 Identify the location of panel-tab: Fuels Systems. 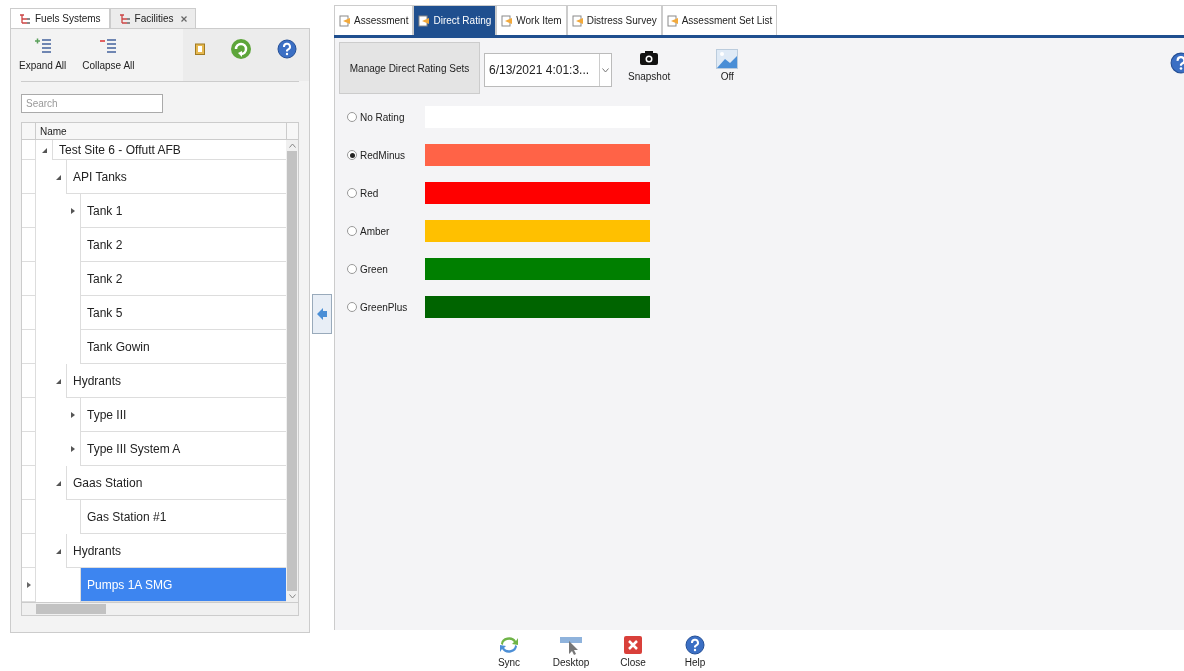
(60, 18).